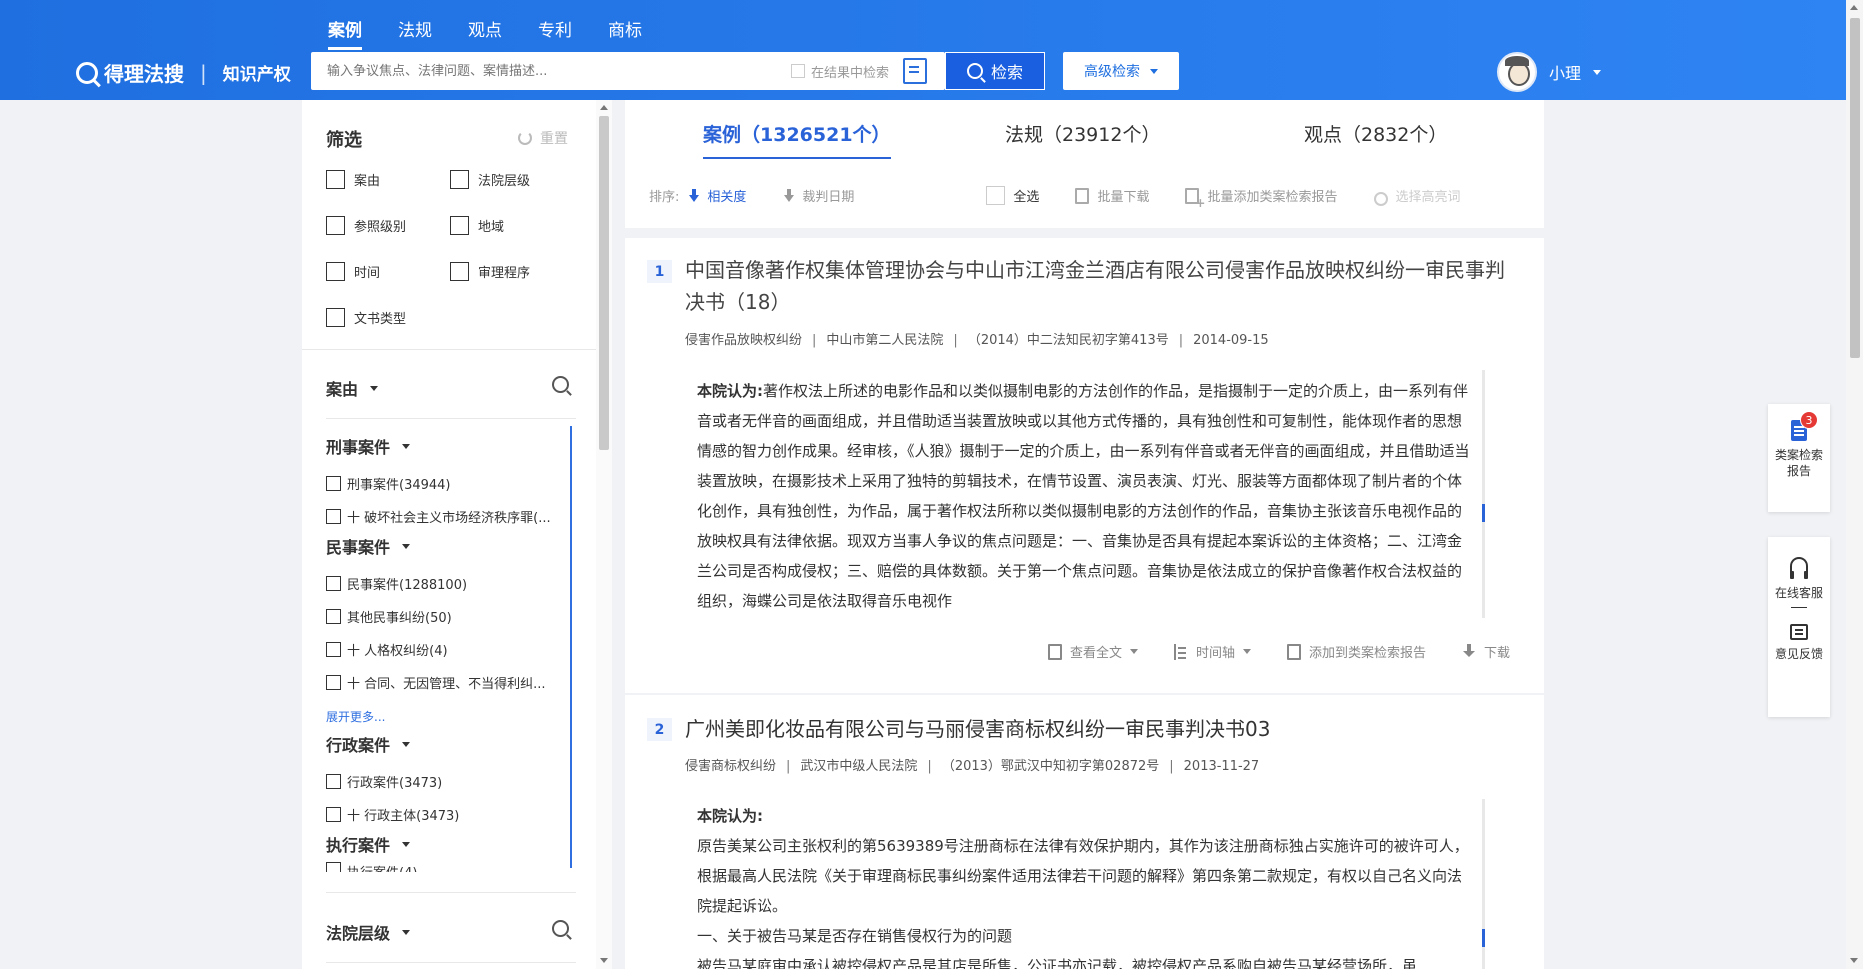 The image size is (1863, 969). I want to click on tab-viewpoints: 观点（2832个）, so click(1375, 138).